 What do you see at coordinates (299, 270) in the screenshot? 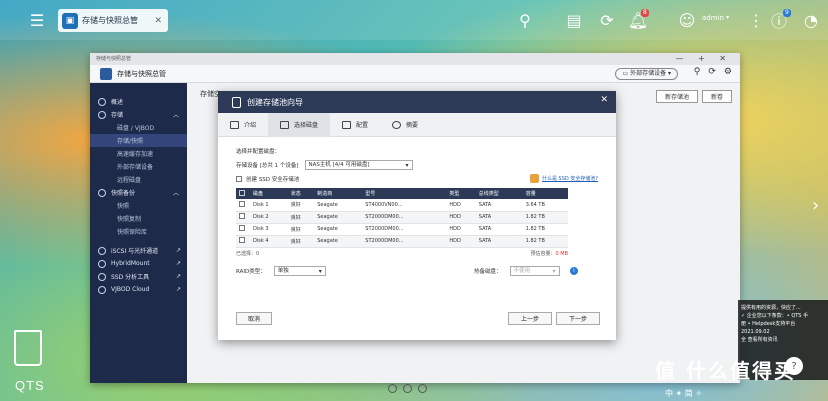
I see `raid-type-select: 单独` at bounding box center [299, 270].